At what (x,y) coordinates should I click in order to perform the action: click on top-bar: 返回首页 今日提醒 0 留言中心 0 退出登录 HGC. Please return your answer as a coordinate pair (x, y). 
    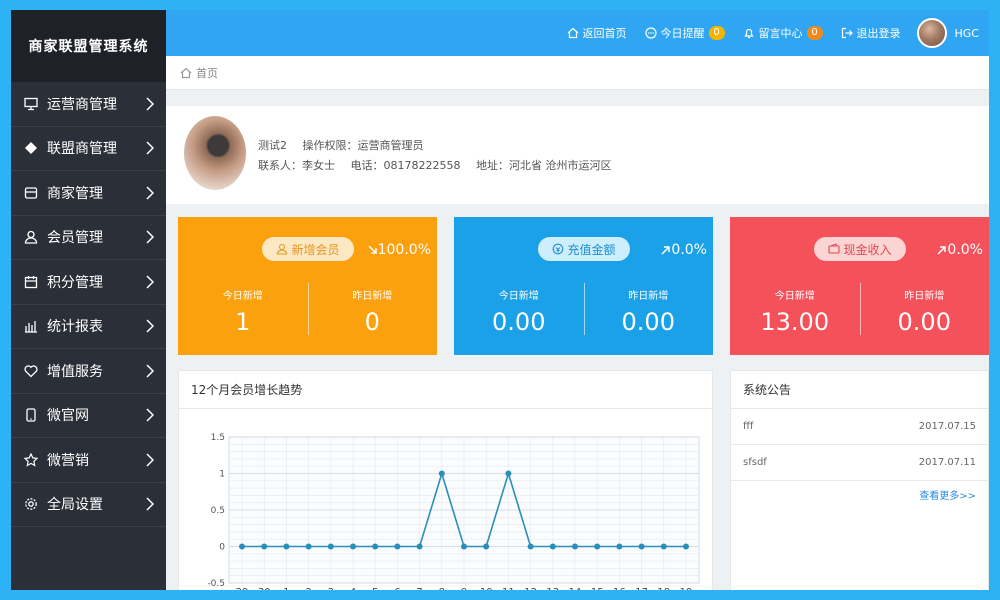
    Looking at the image, I should click on (577, 33).